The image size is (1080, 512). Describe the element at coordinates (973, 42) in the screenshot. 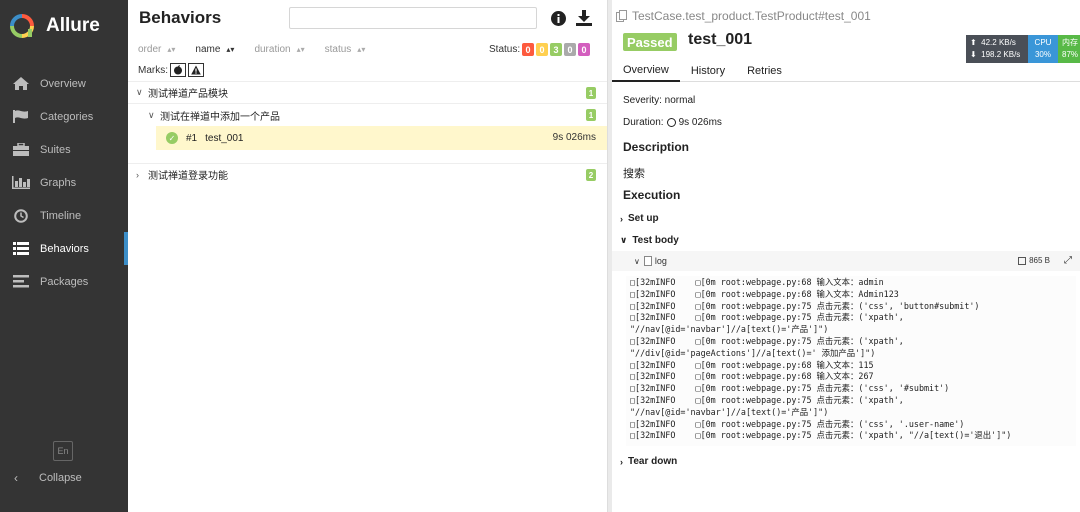

I see `upload-arrow-icon: ⬆` at that location.